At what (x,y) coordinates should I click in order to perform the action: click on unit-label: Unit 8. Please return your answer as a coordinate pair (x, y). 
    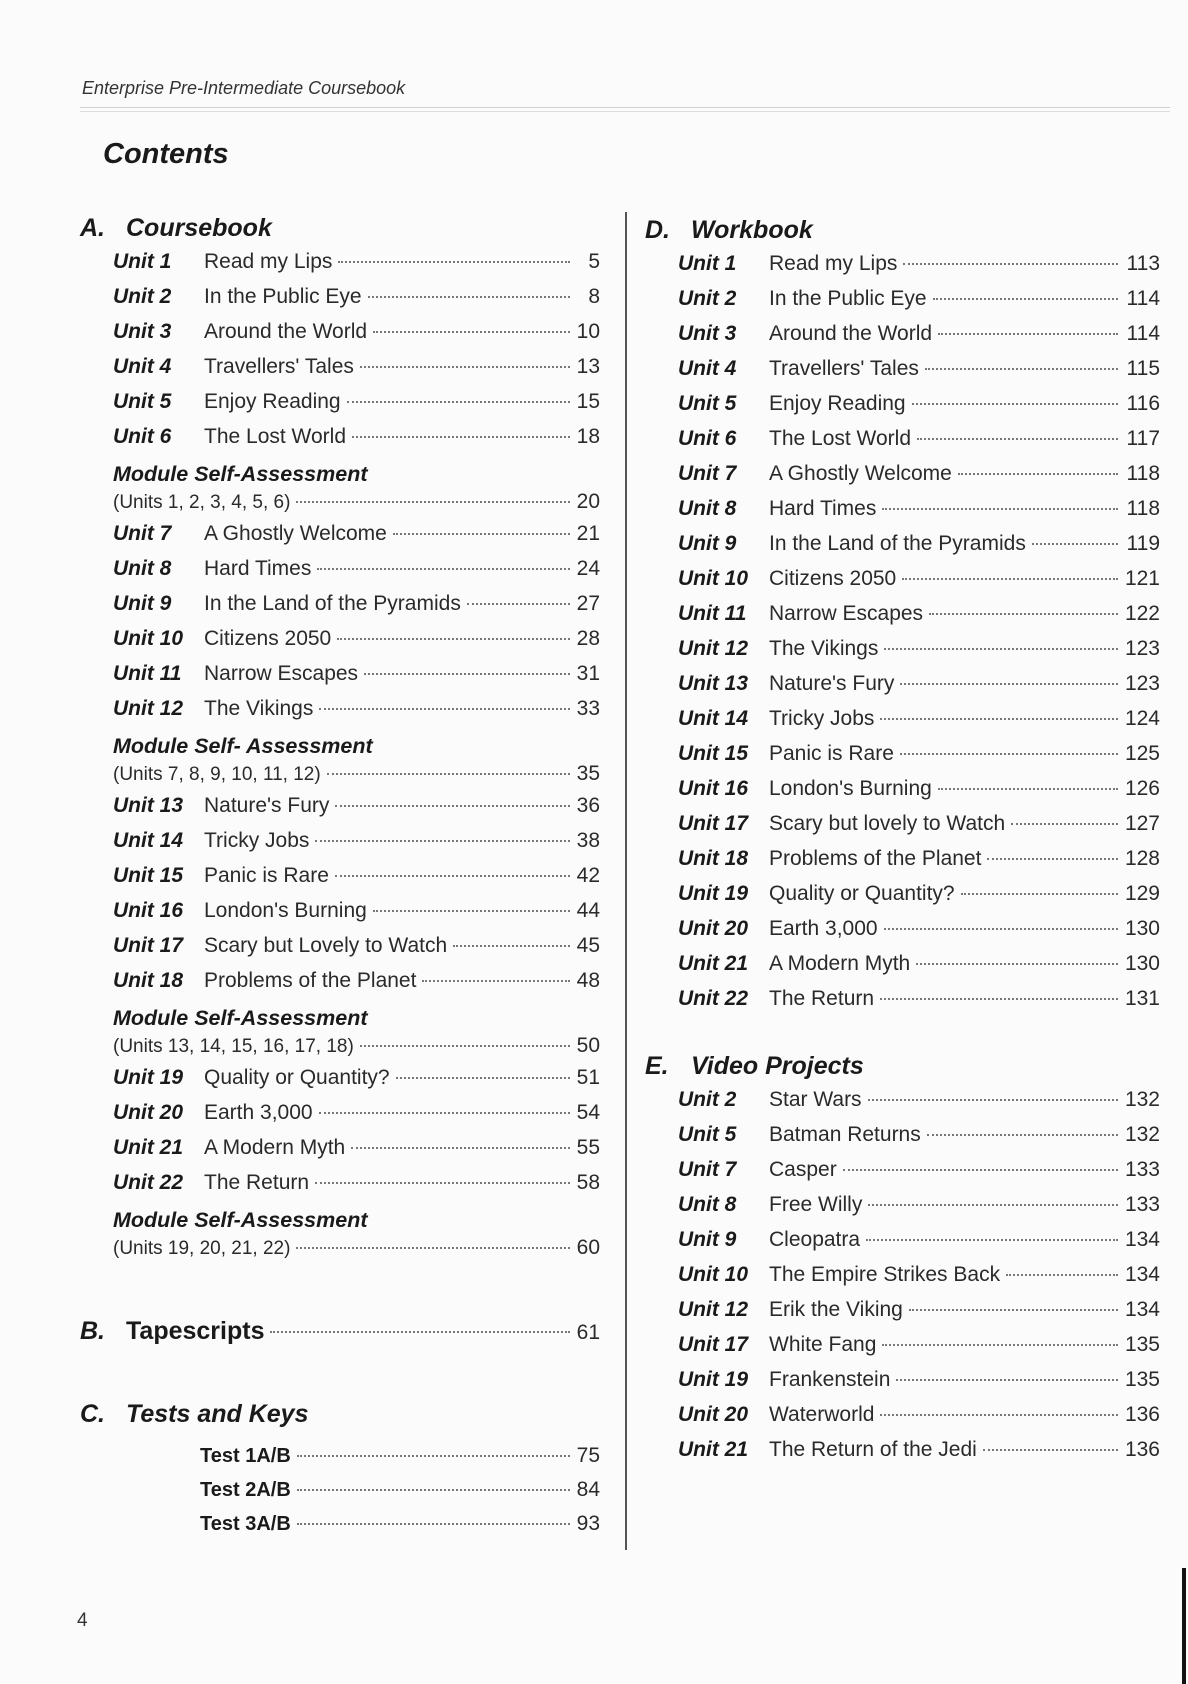
    Looking at the image, I should click on (707, 508).